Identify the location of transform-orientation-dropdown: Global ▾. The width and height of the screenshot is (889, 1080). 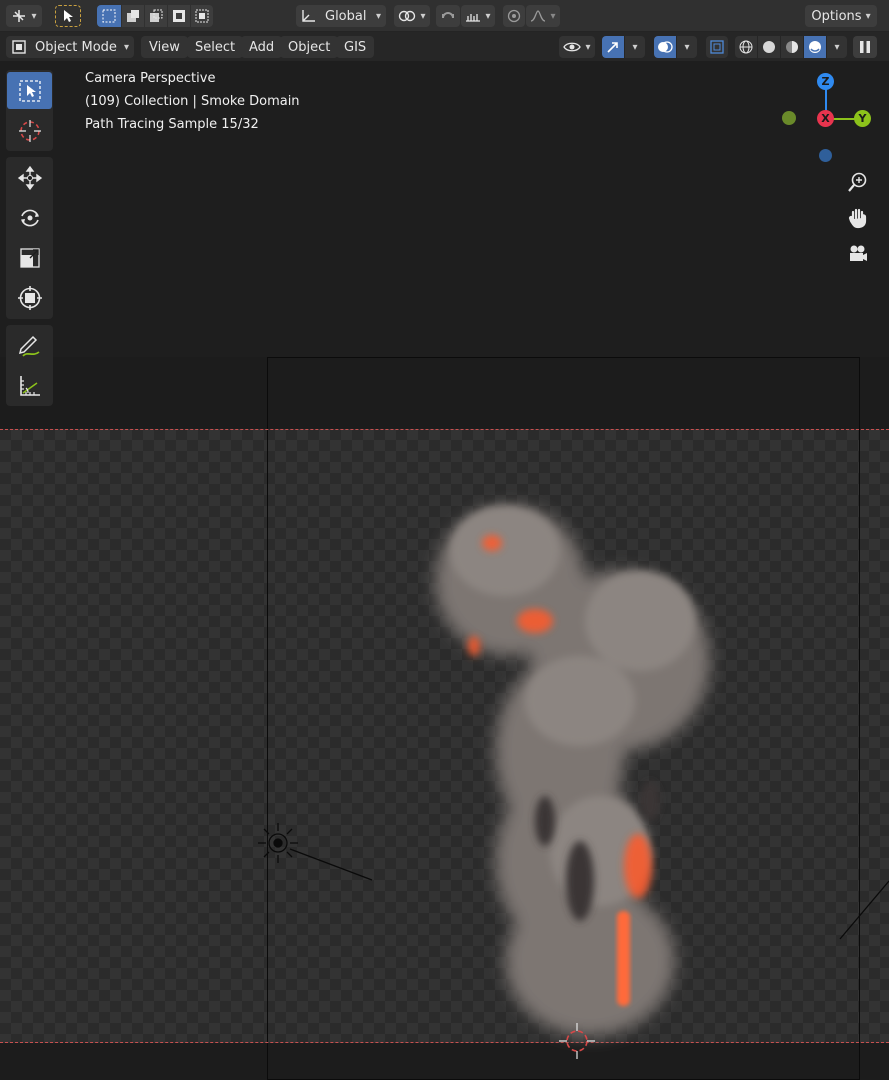
(341, 16).